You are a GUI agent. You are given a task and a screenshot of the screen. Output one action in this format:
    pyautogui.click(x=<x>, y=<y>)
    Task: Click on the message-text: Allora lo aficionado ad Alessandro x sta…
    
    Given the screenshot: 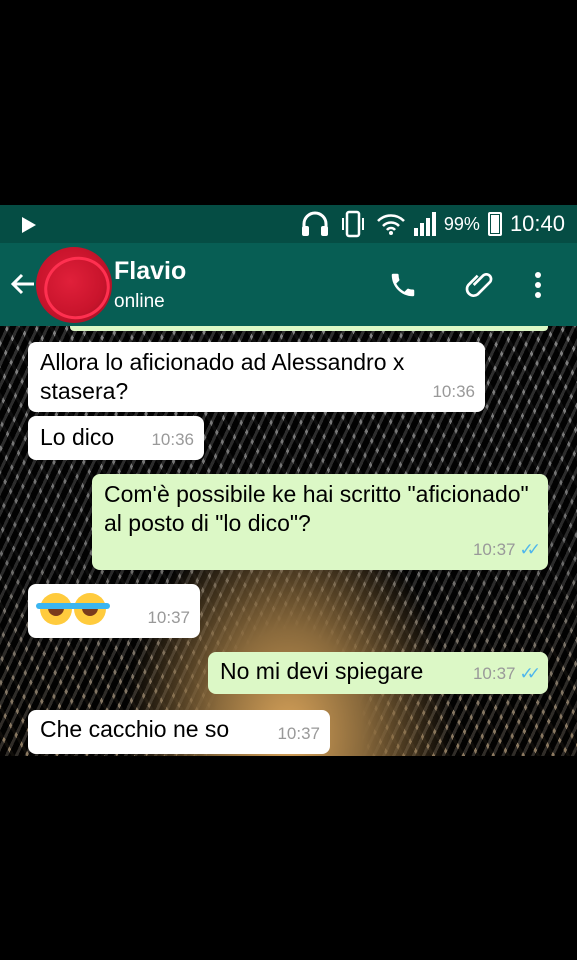 What is the action you would take?
    pyautogui.click(x=222, y=376)
    